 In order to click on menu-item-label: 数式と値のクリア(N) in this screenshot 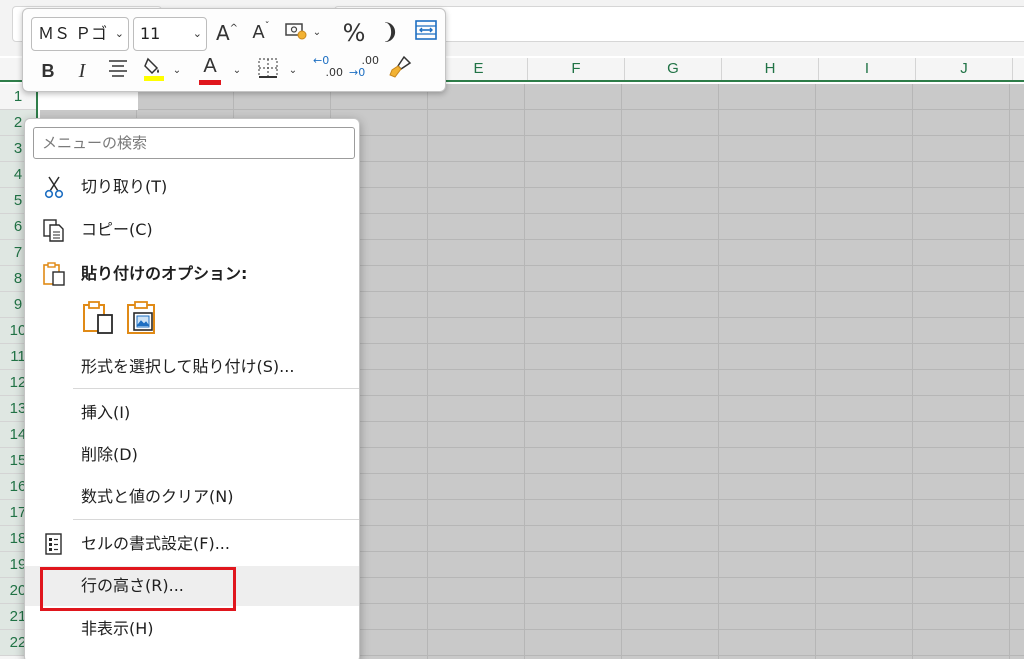, I will do `click(157, 496)`.